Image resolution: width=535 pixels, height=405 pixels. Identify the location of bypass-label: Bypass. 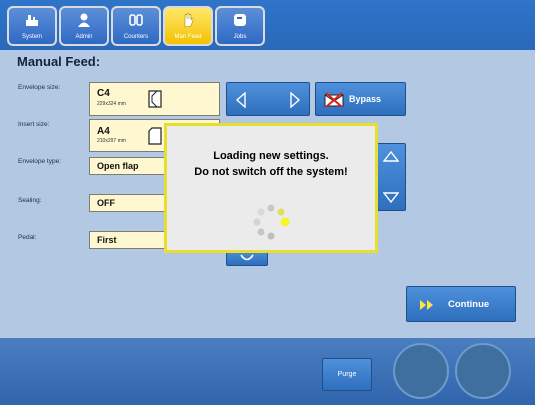
(365, 99).